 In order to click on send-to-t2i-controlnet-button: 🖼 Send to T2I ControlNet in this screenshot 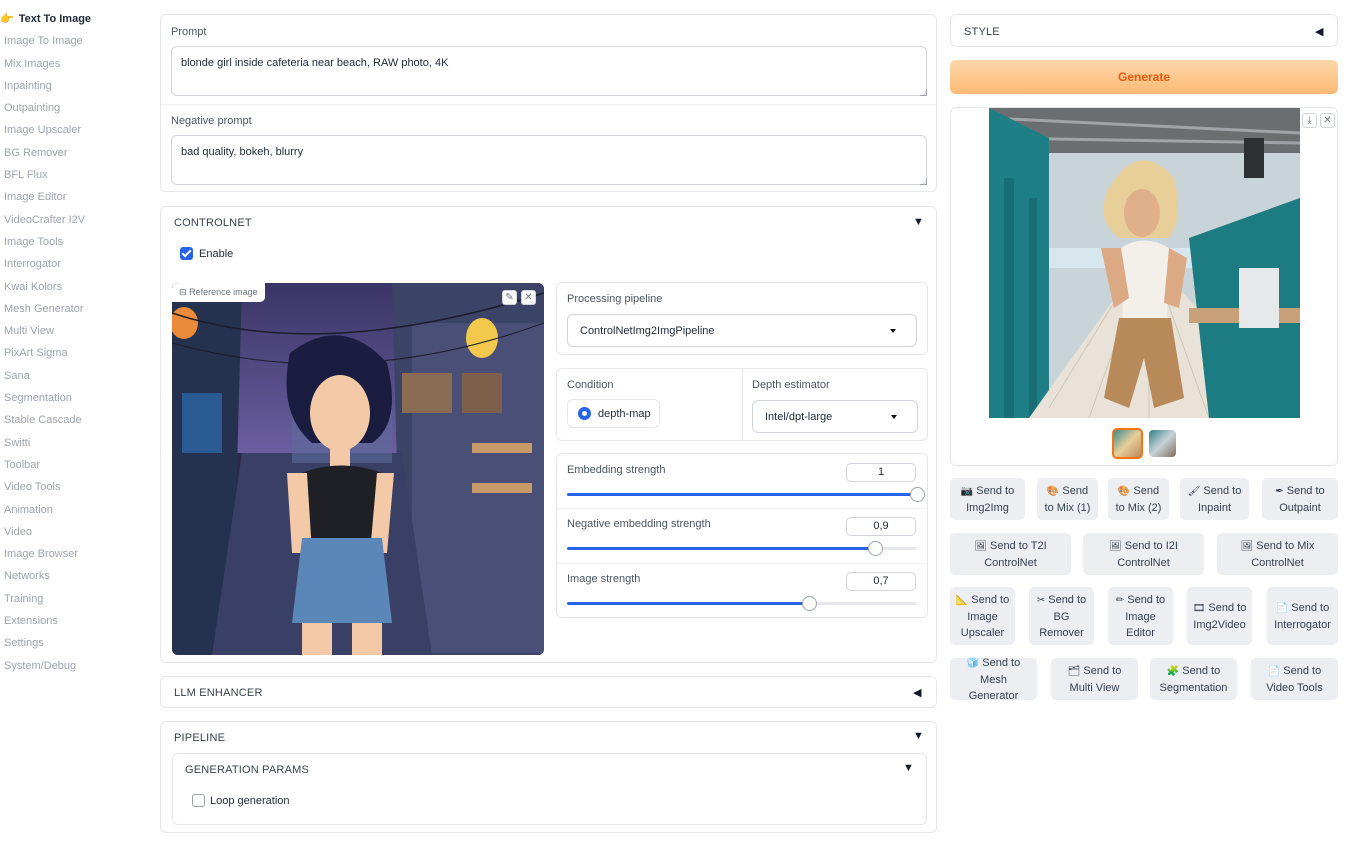, I will do `click(1010, 554)`.